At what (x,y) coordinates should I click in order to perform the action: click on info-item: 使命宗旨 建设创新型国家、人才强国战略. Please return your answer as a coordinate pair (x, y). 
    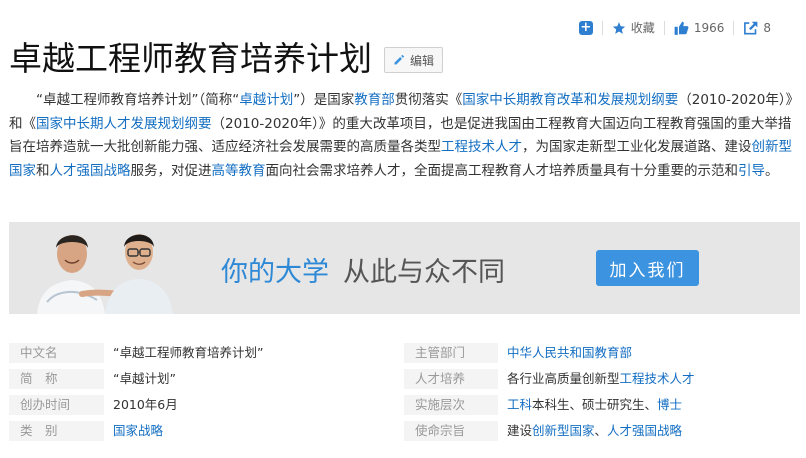
    Looking at the image, I should click on (602, 431).